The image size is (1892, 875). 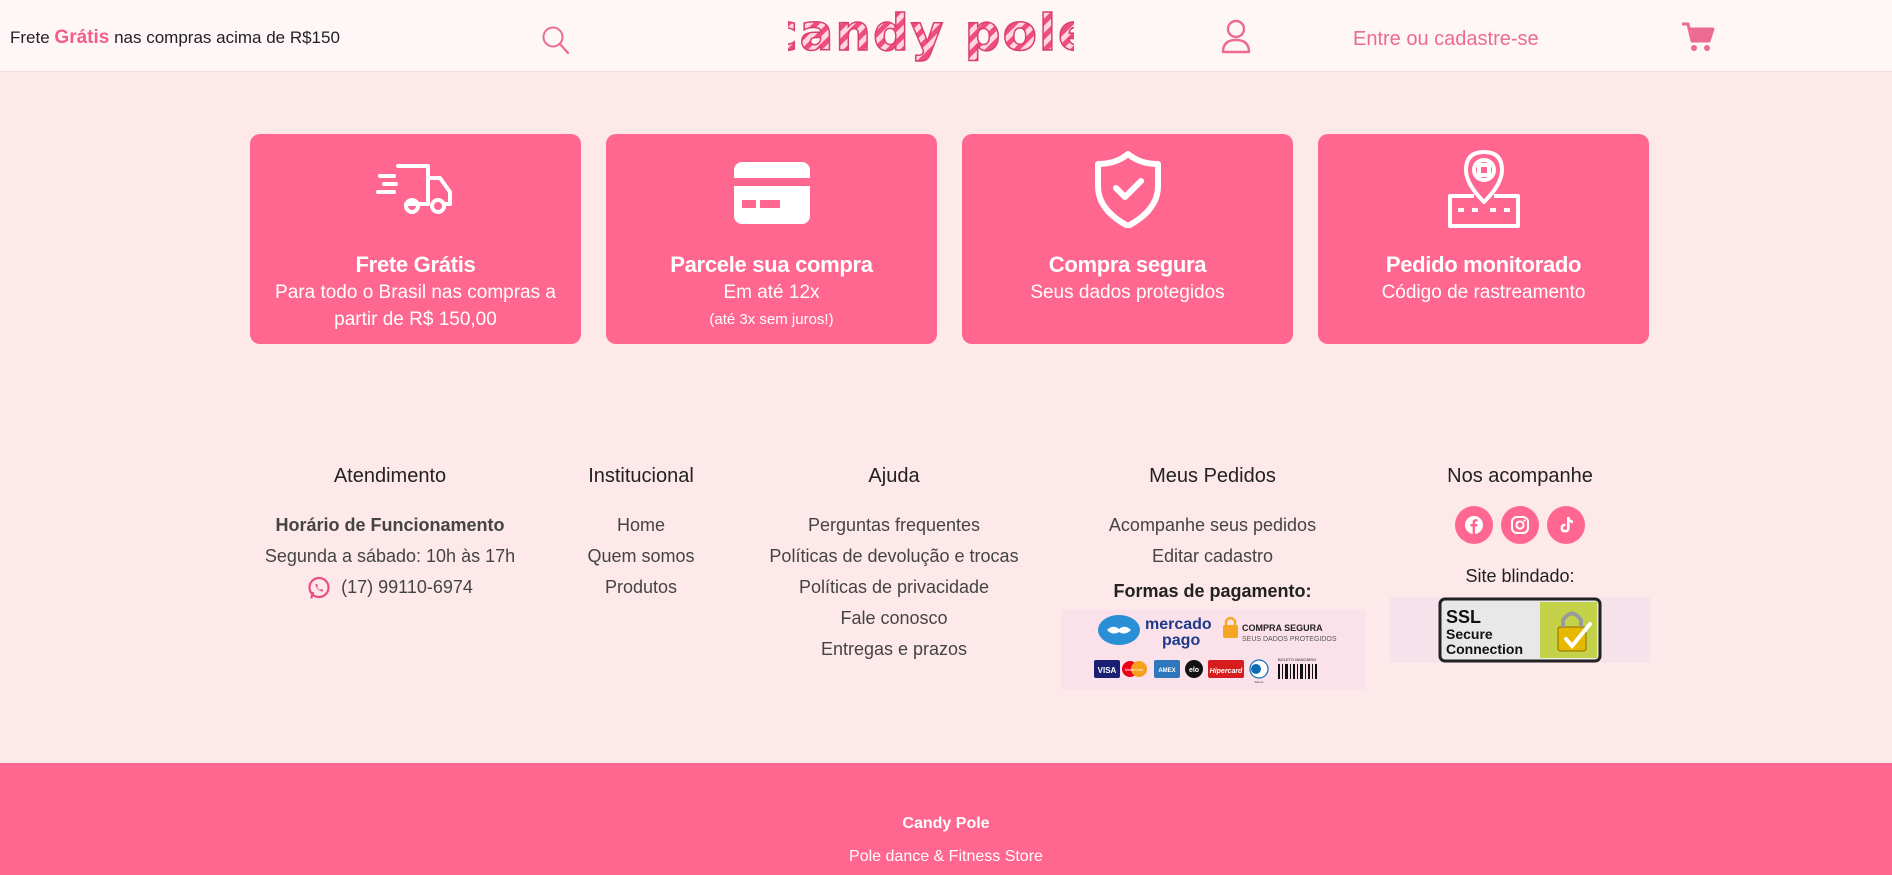 What do you see at coordinates (1282, 628) in the screenshot?
I see `svg-text: COMPRA SEGURA` at bounding box center [1282, 628].